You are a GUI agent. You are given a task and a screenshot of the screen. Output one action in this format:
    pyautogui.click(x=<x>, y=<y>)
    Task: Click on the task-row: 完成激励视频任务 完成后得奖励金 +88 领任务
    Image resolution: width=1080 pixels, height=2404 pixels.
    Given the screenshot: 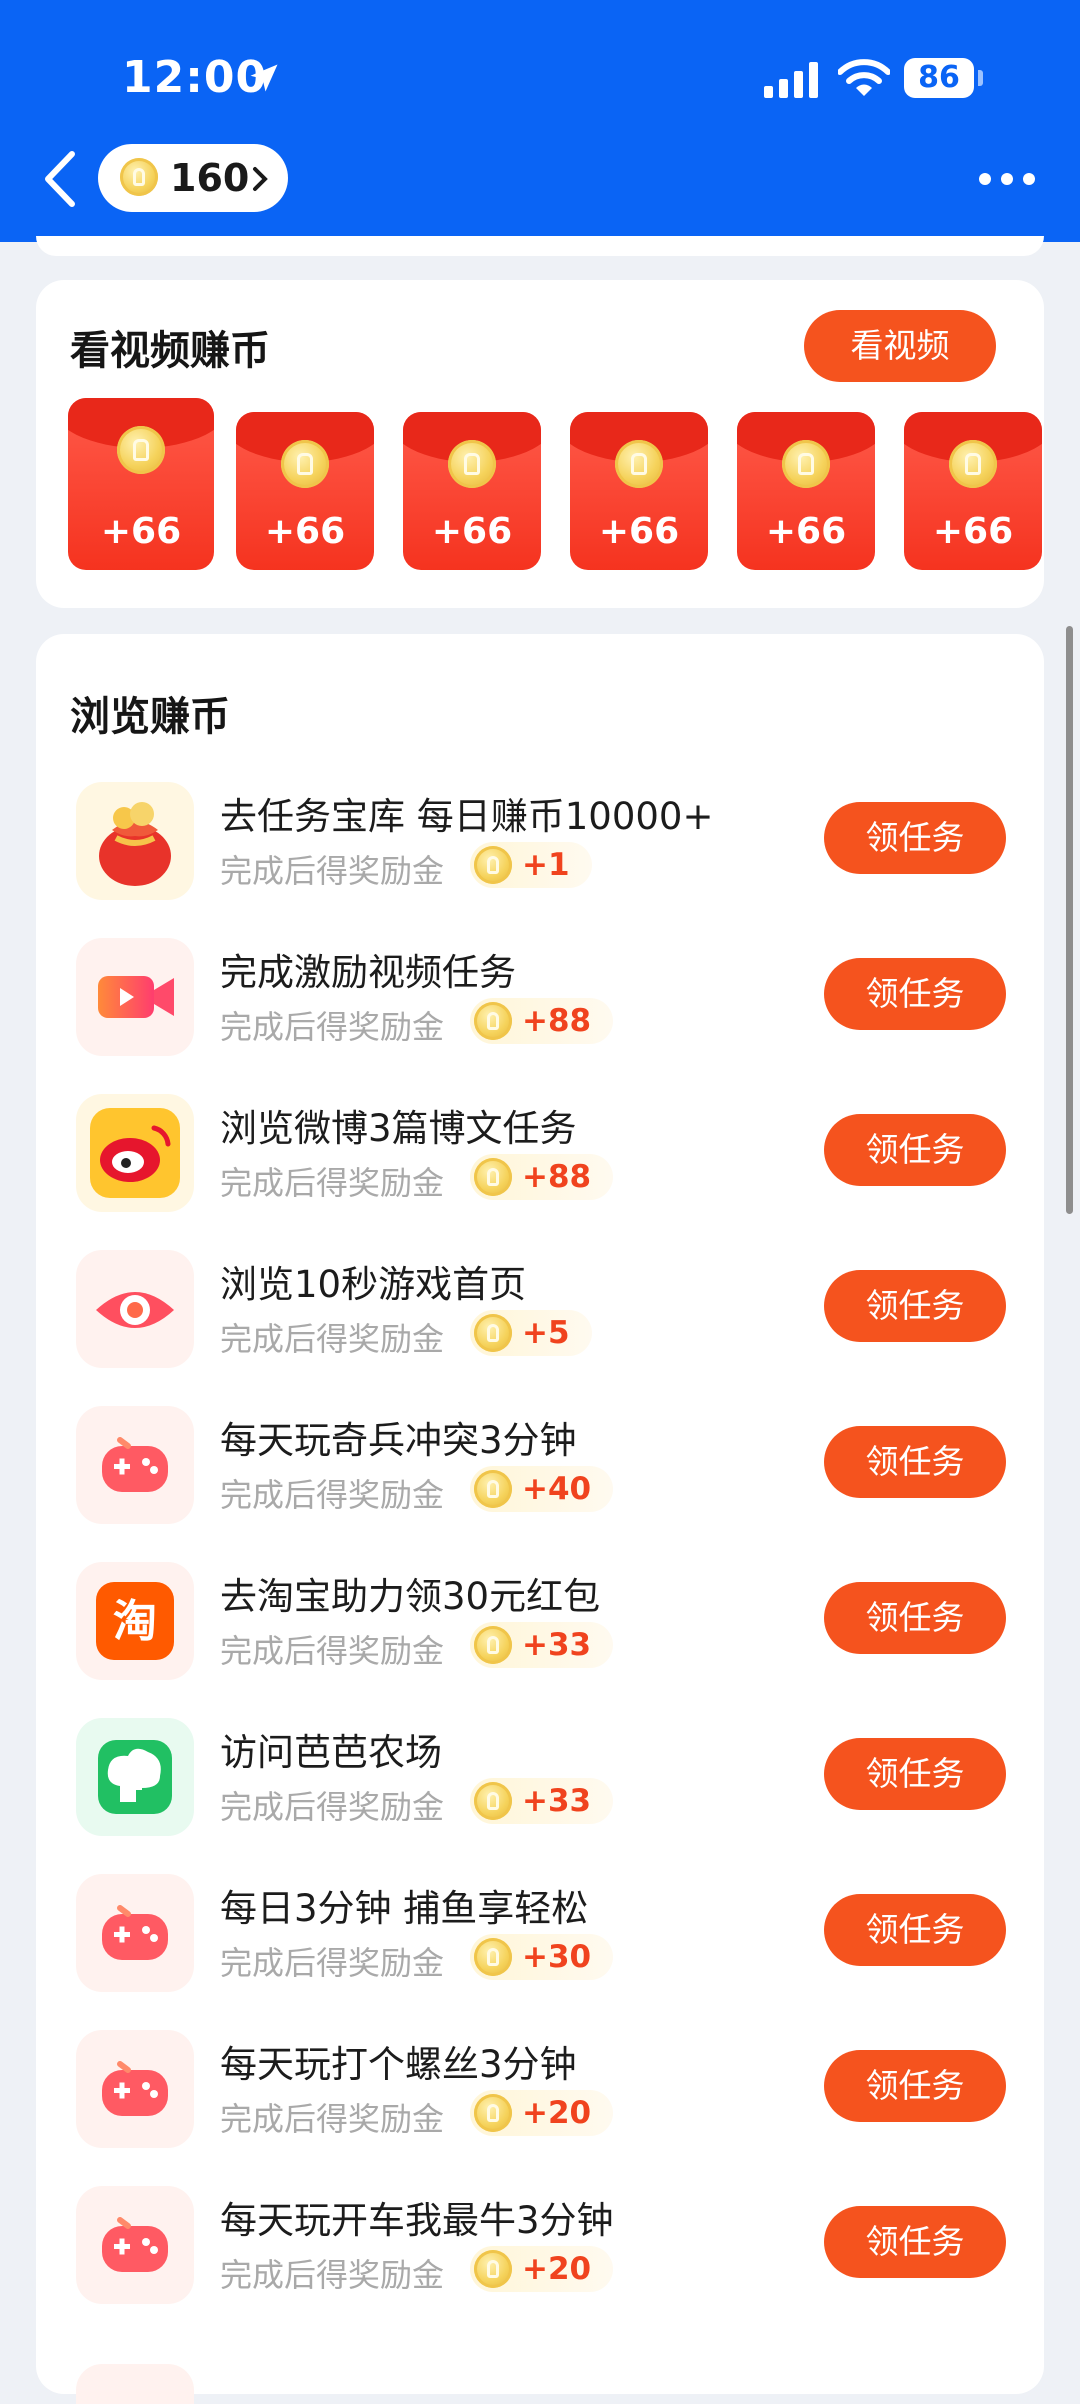 What is the action you would take?
    pyautogui.click(x=540, y=1010)
    